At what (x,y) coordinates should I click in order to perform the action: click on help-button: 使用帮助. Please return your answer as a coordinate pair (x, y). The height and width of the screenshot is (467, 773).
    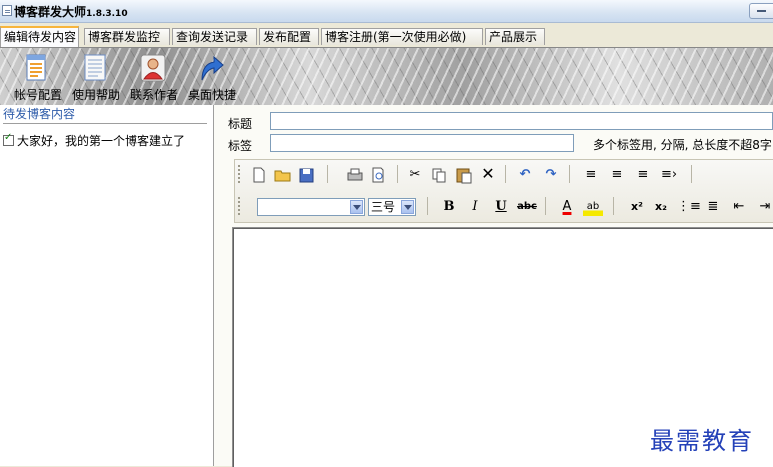
    Looking at the image, I should click on (96, 76).